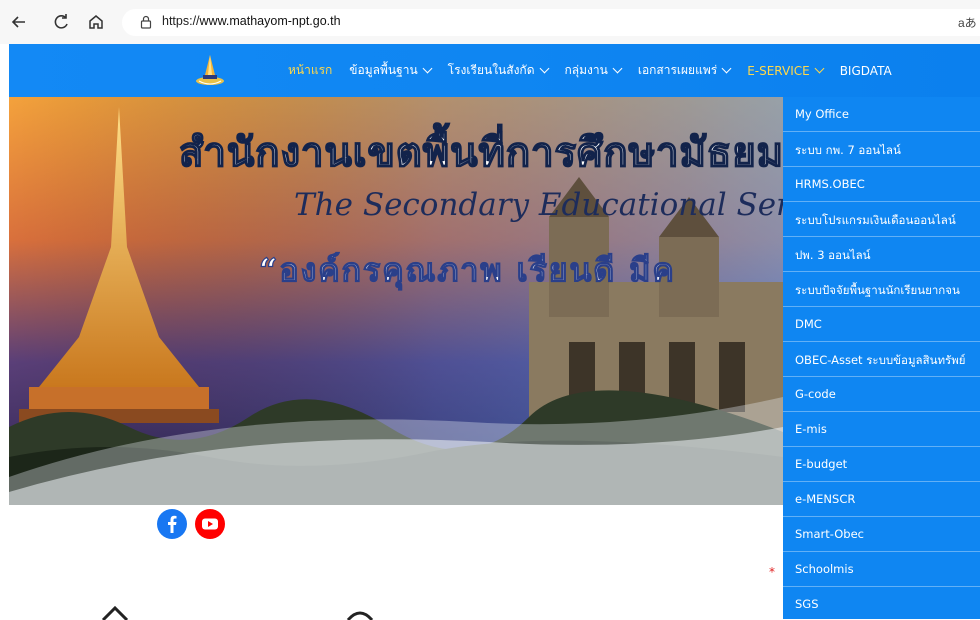  What do you see at coordinates (778, 70) in the screenshot?
I see `nav-label: E-SERVICE` at bounding box center [778, 70].